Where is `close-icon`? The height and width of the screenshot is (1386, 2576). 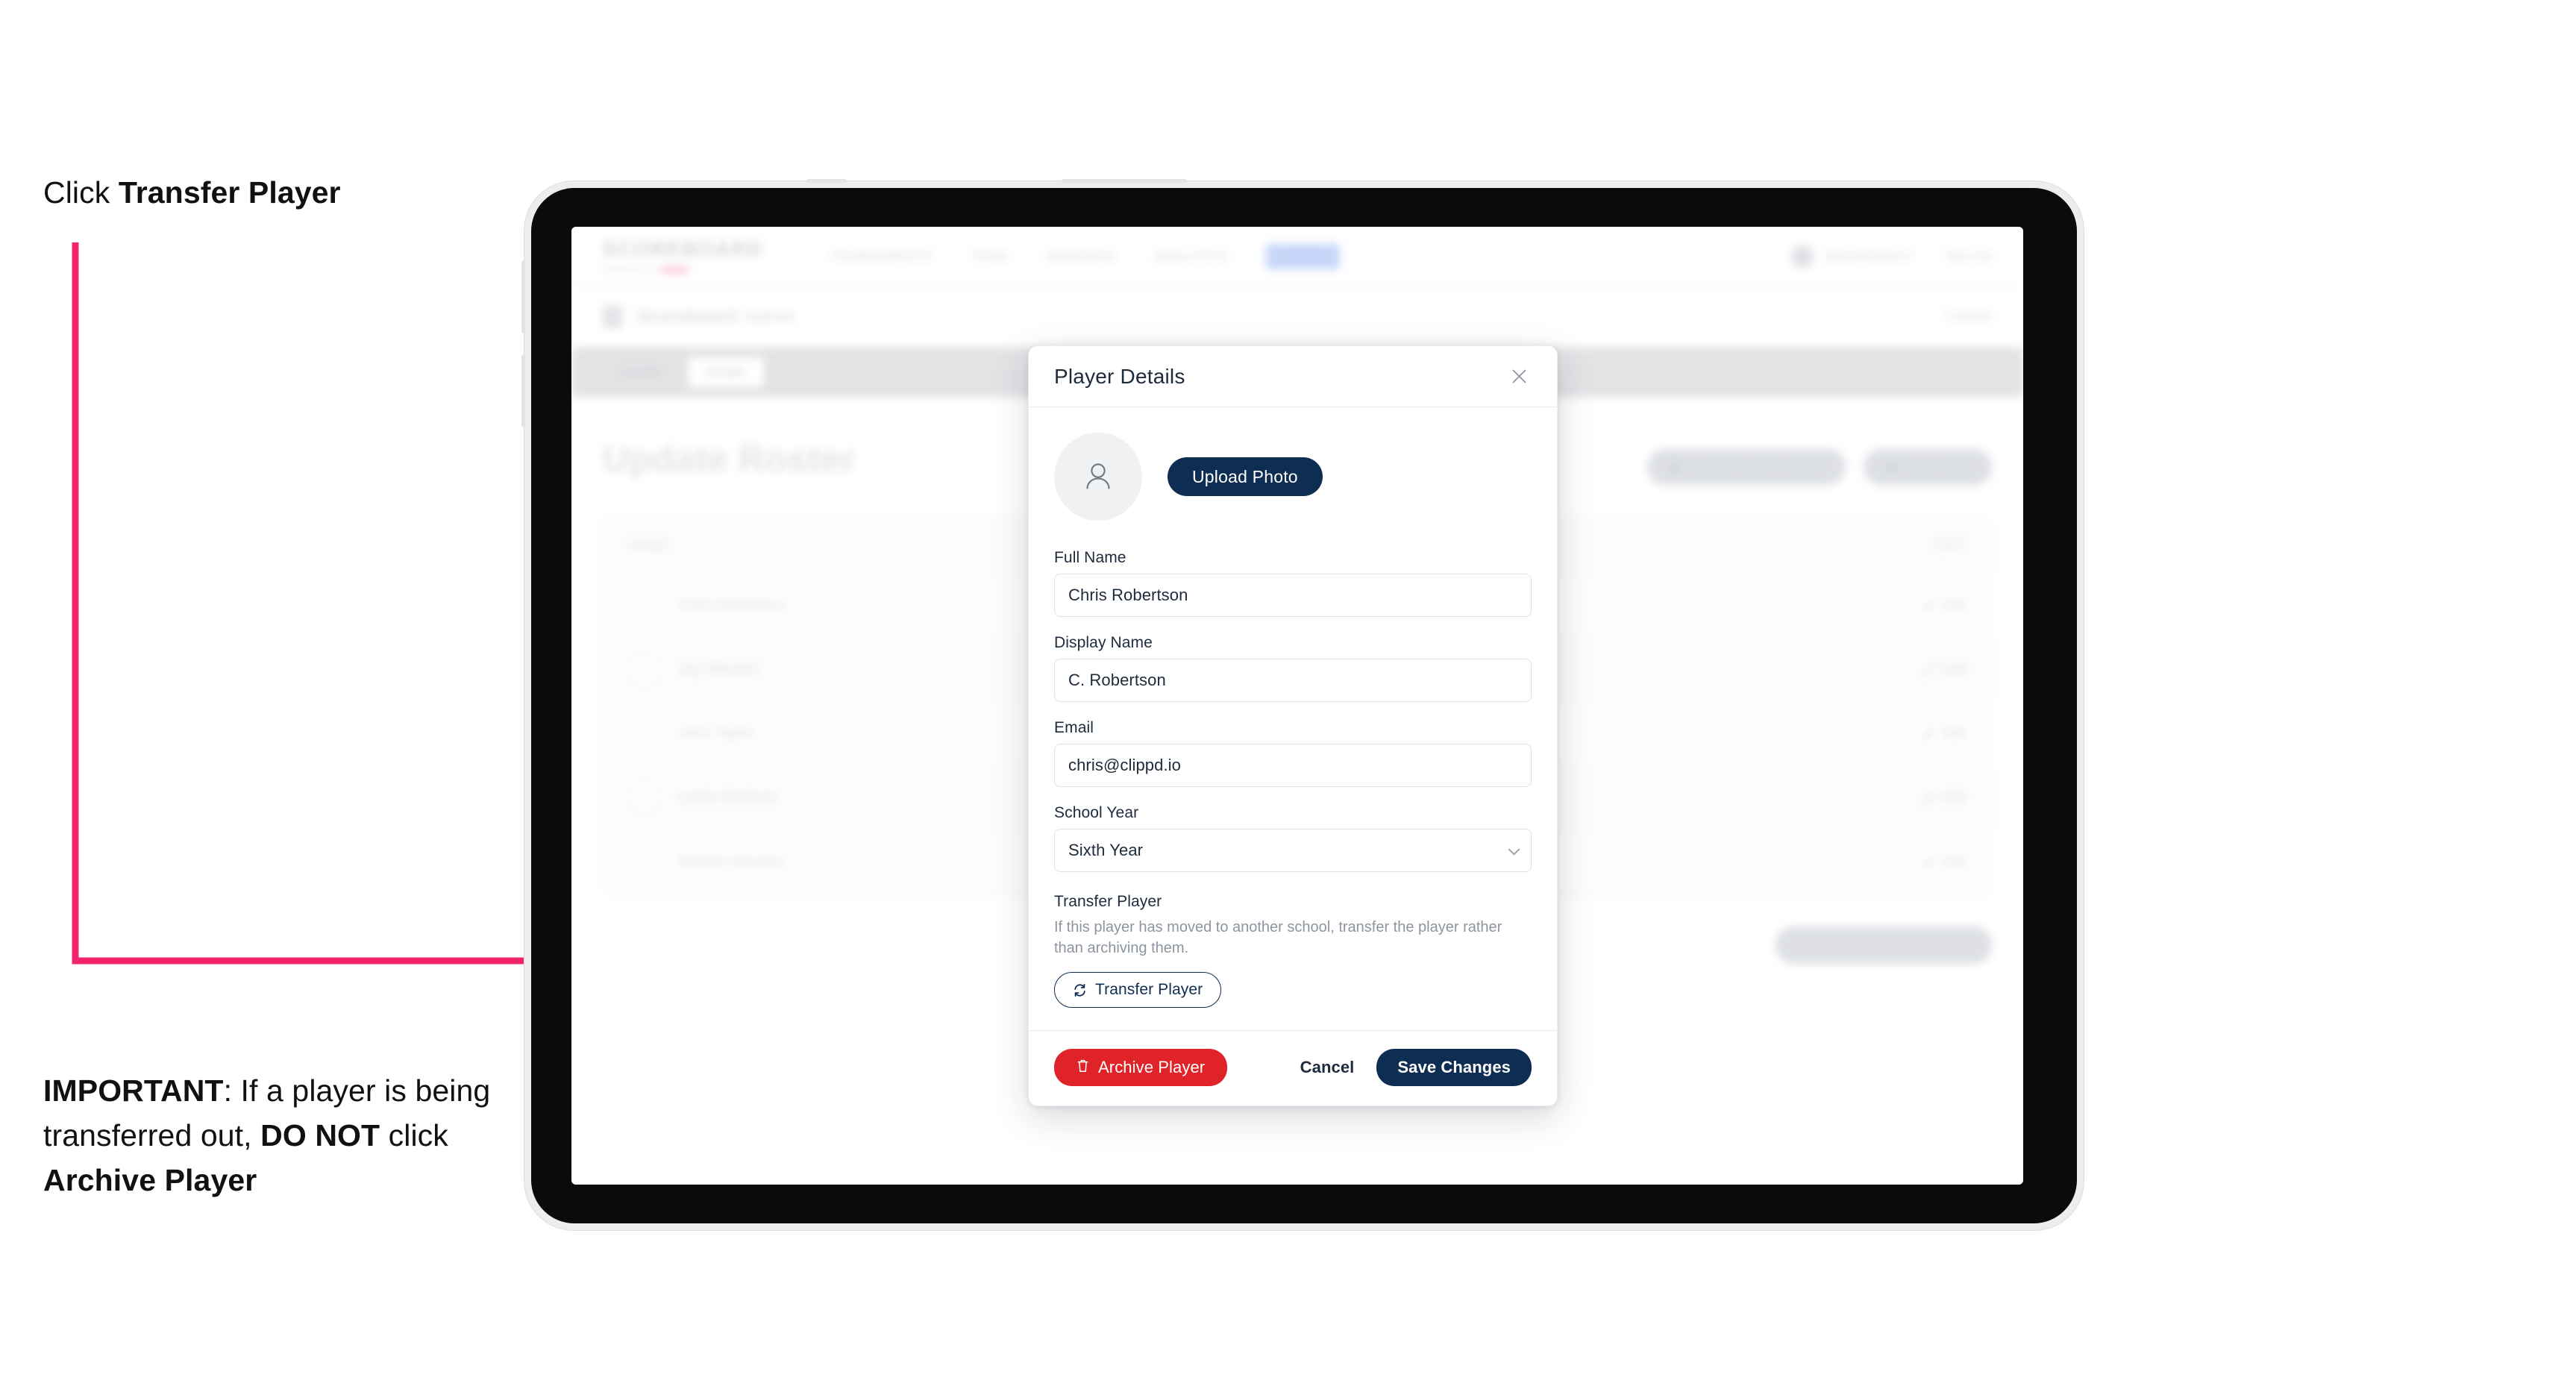
close-icon is located at coordinates (1519, 376).